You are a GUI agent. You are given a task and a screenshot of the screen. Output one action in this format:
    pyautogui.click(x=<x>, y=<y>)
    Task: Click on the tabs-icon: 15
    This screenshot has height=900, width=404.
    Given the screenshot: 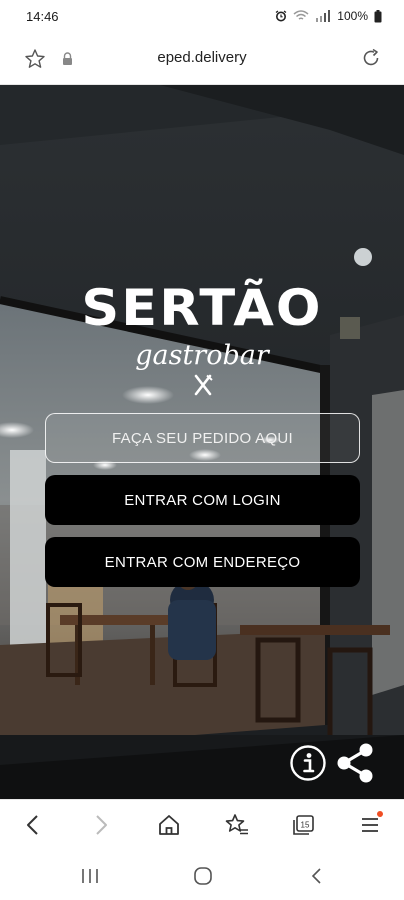 What is the action you would take?
    pyautogui.click(x=304, y=827)
    